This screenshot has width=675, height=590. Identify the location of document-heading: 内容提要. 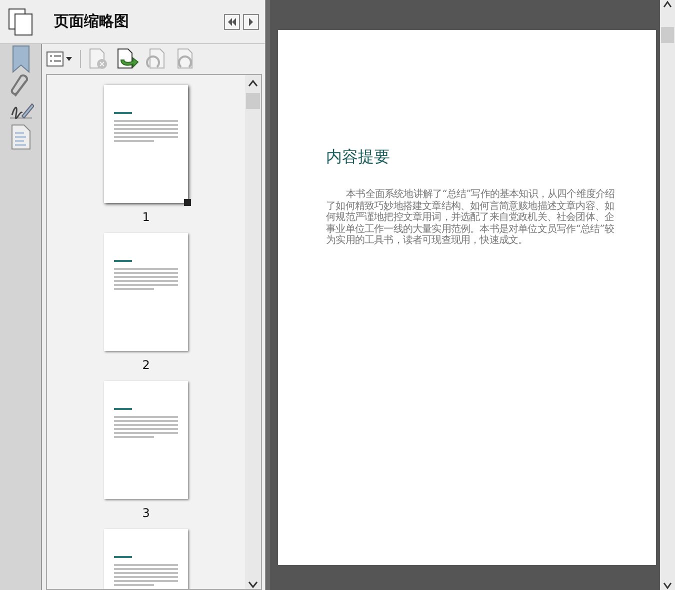
(359, 157).